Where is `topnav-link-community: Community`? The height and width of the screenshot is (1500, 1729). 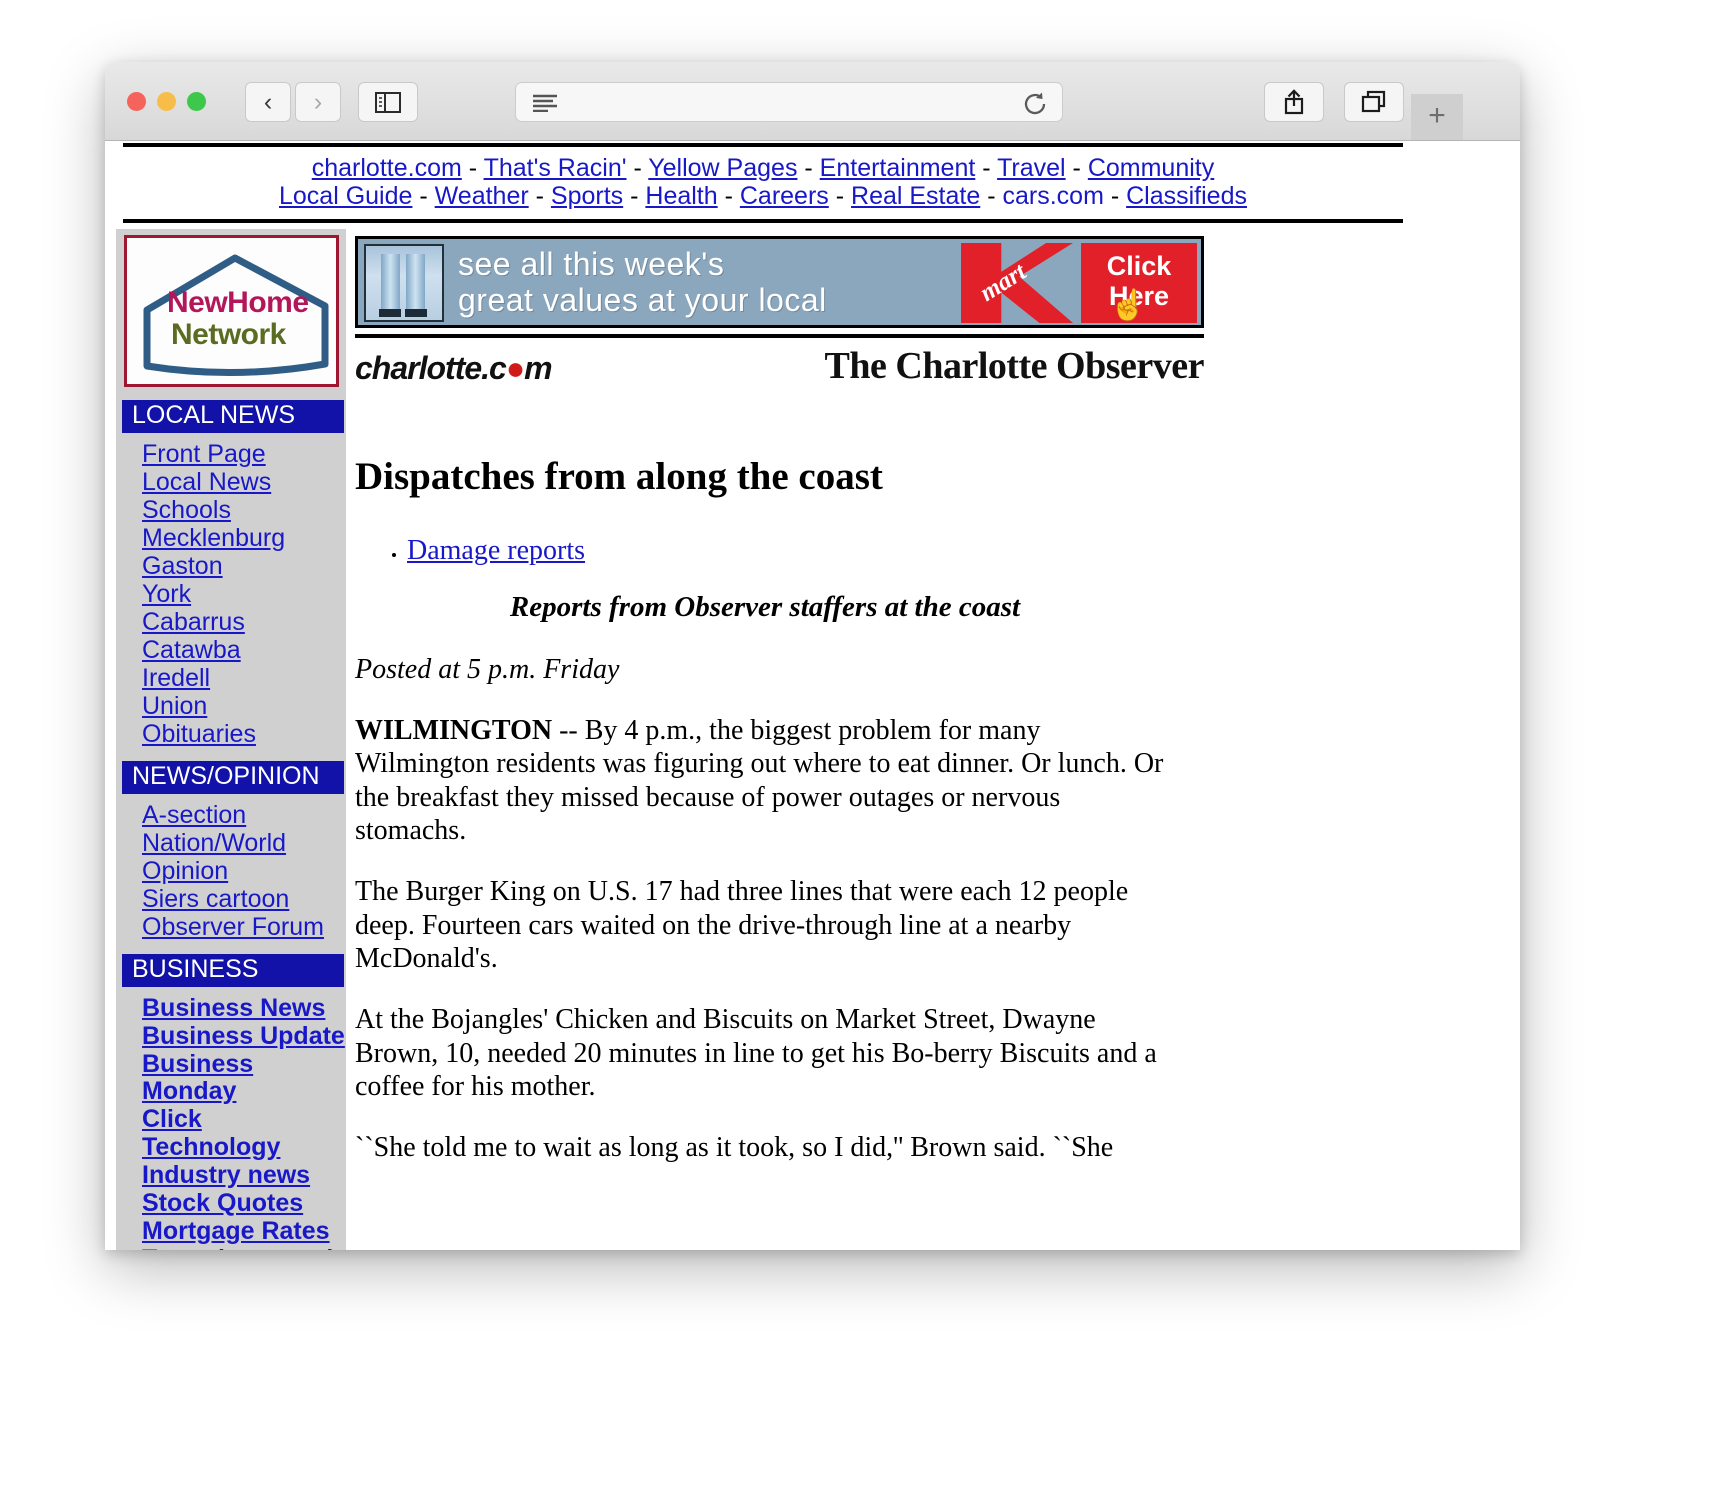 topnav-link-community: Community is located at coordinates (1151, 168).